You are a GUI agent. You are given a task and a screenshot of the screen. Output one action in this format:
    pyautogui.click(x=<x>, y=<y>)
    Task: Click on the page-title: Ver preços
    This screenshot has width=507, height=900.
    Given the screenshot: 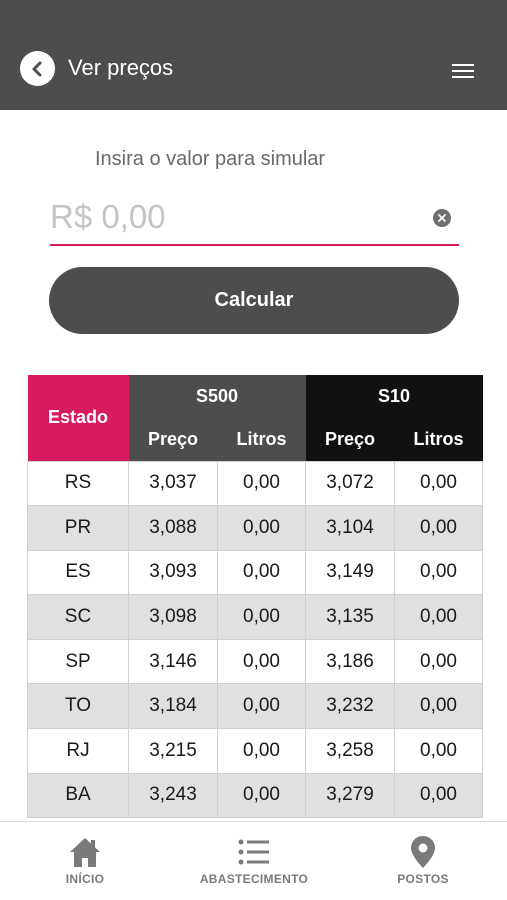 What is the action you would take?
    pyautogui.click(x=121, y=67)
    